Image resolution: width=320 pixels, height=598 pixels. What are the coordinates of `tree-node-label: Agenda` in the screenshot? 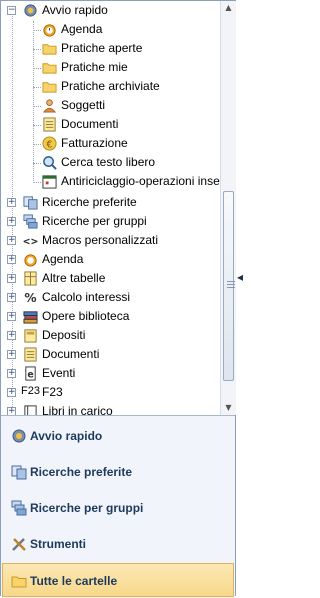 It's located at (82, 29).